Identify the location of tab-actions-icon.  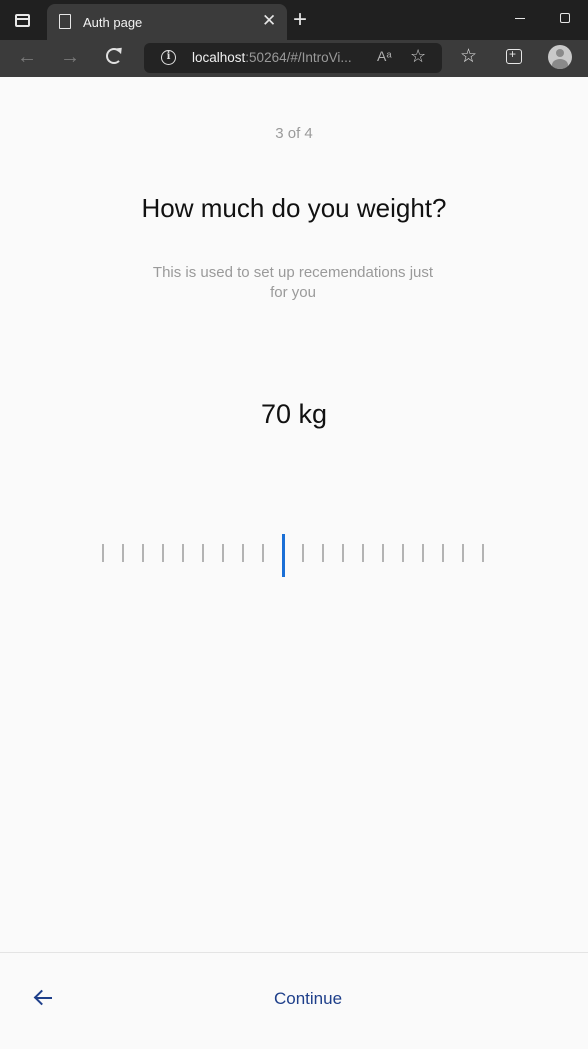
(22, 20).